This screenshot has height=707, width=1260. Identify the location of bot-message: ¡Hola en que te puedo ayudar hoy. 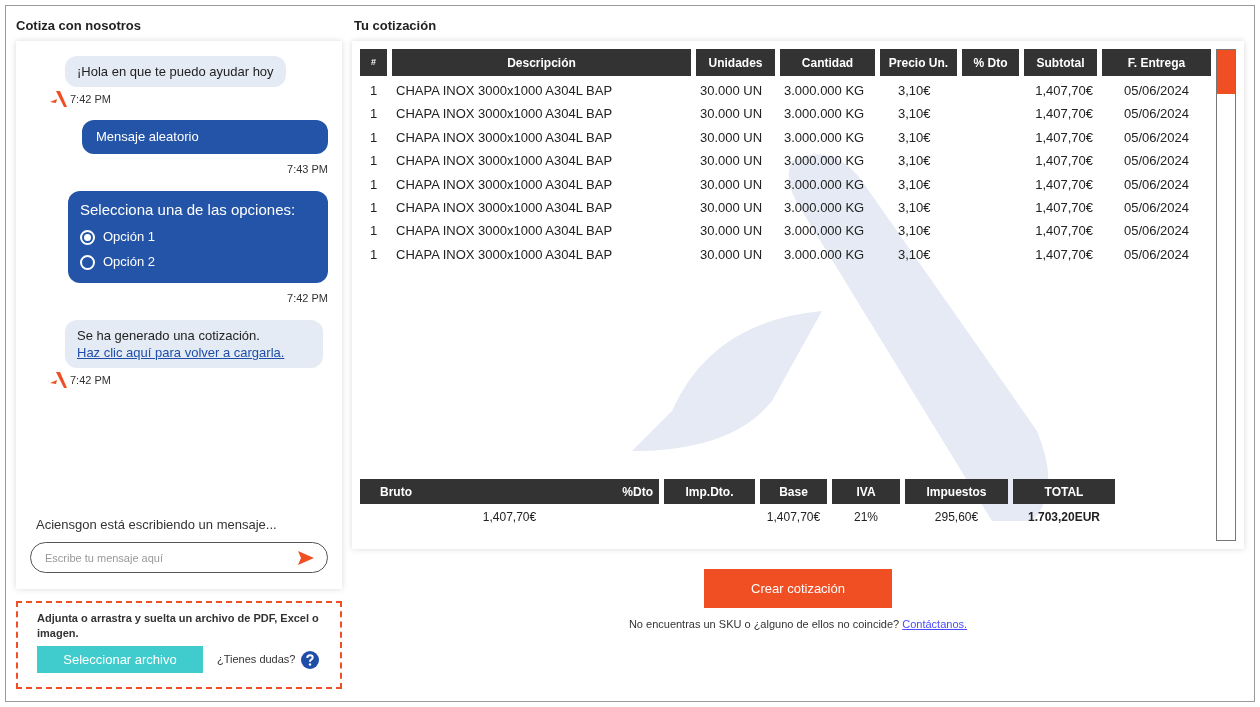
(175, 71).